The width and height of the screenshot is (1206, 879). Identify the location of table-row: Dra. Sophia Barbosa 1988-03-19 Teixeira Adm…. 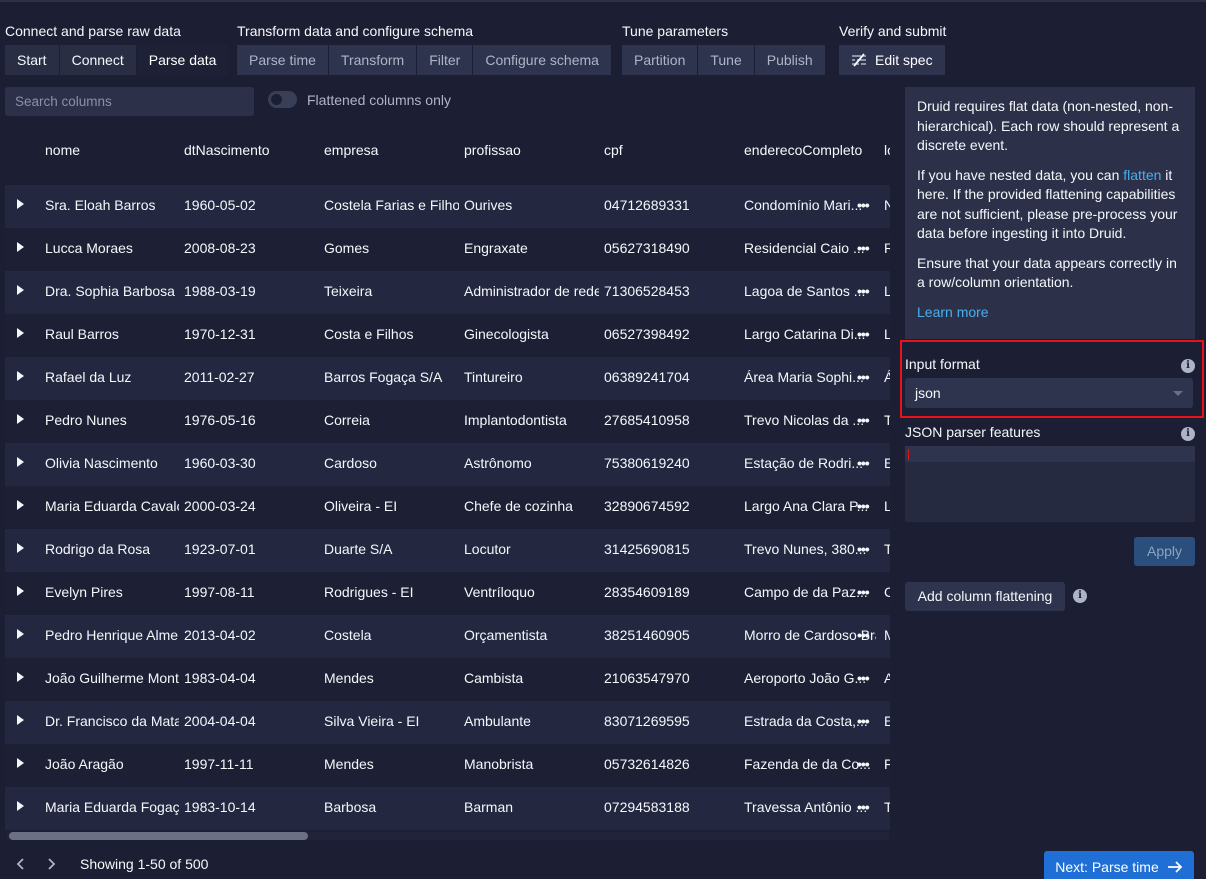
(447, 292).